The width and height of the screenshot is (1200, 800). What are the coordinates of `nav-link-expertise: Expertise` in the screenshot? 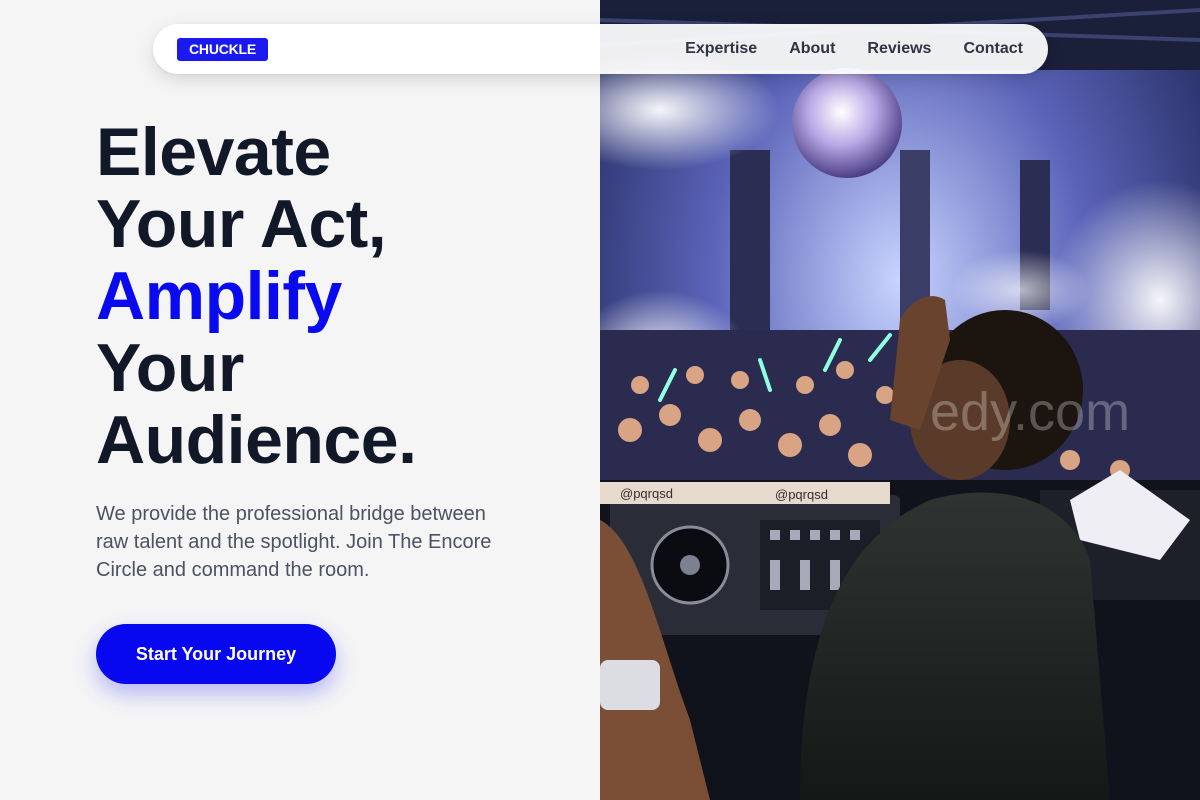 It's located at (721, 49).